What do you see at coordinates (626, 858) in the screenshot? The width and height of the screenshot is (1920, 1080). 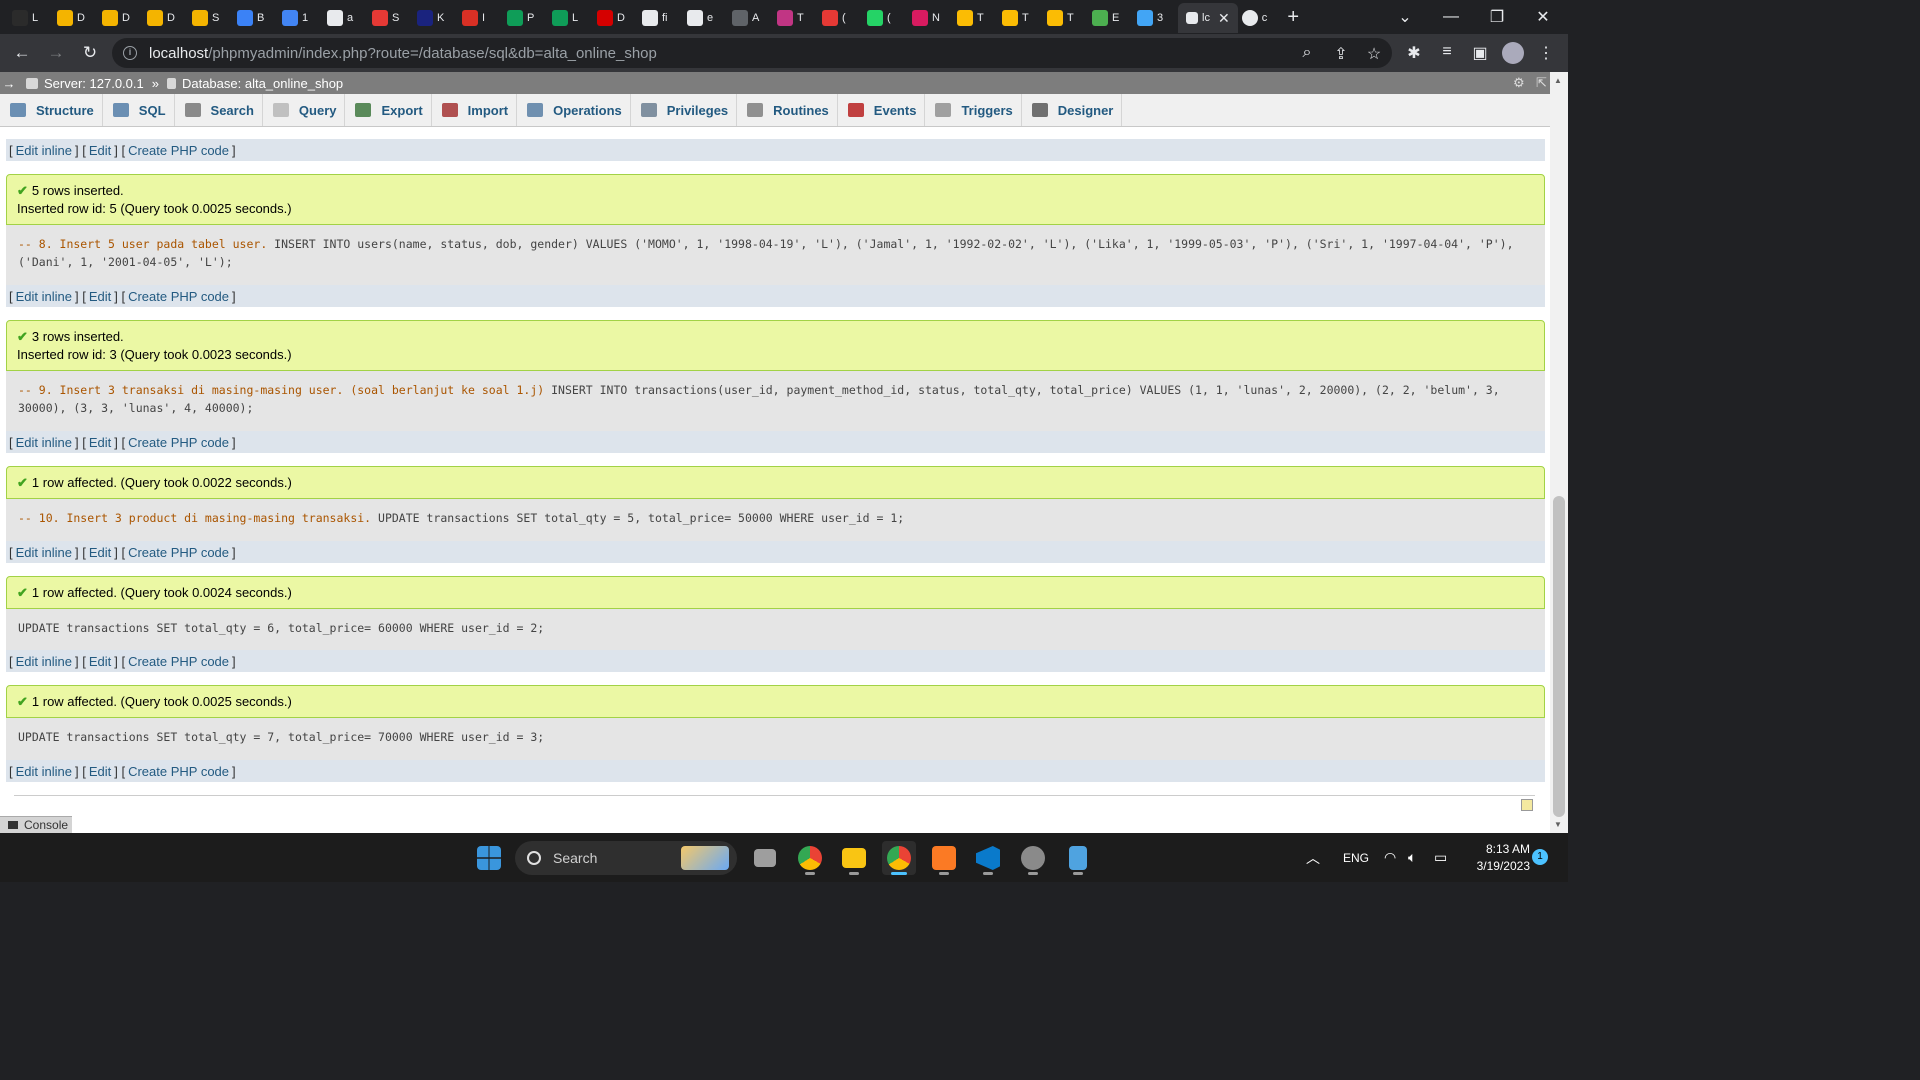 I see `taskbar-search: Search` at bounding box center [626, 858].